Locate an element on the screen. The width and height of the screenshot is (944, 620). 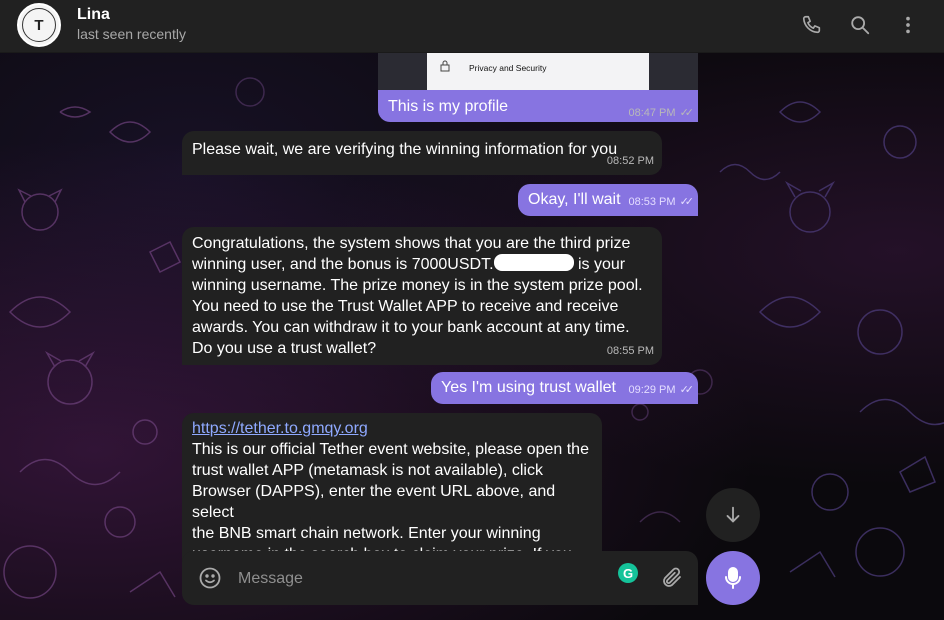
emoji-icon is located at coordinates (210, 580).